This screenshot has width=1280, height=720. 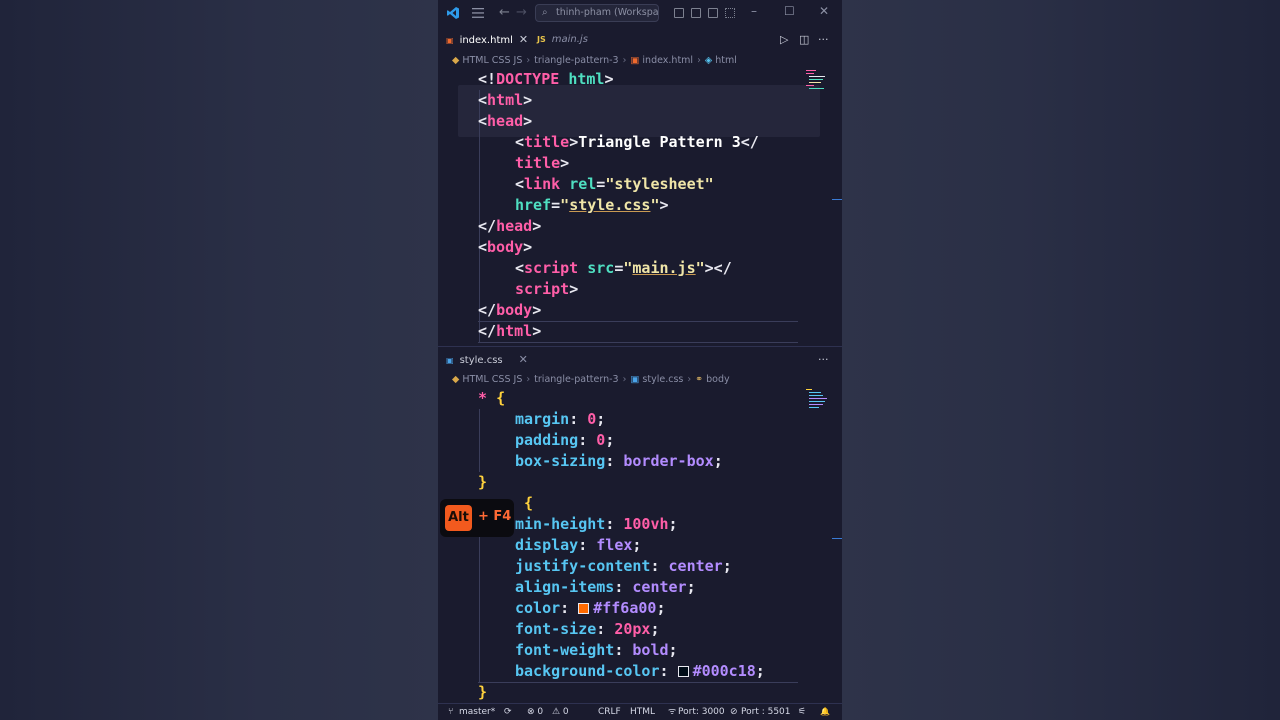 What do you see at coordinates (640, 359) in the screenshot?
I see `bottom-tab-bar: ▣ style.css ✕ ···` at bounding box center [640, 359].